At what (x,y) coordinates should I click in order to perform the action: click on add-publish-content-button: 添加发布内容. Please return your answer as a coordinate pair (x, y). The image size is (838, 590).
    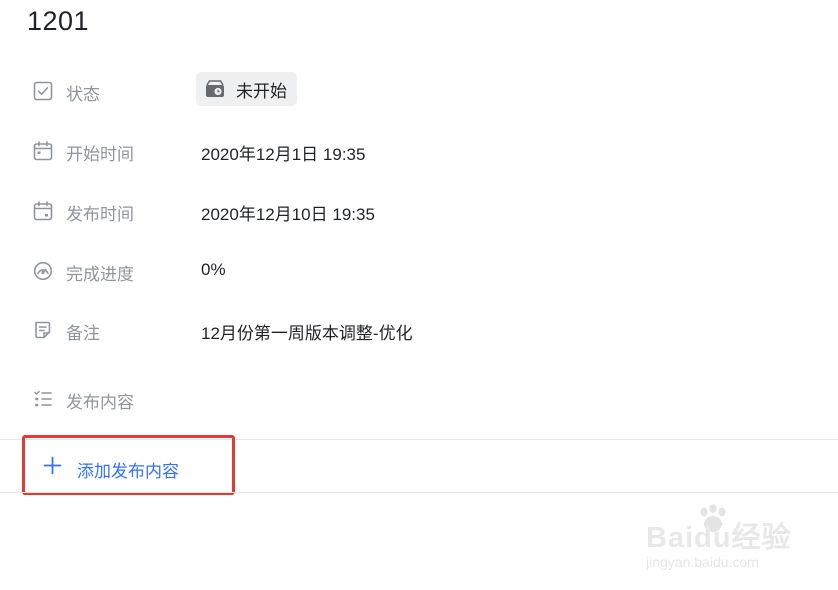
    Looking at the image, I should click on (128, 465).